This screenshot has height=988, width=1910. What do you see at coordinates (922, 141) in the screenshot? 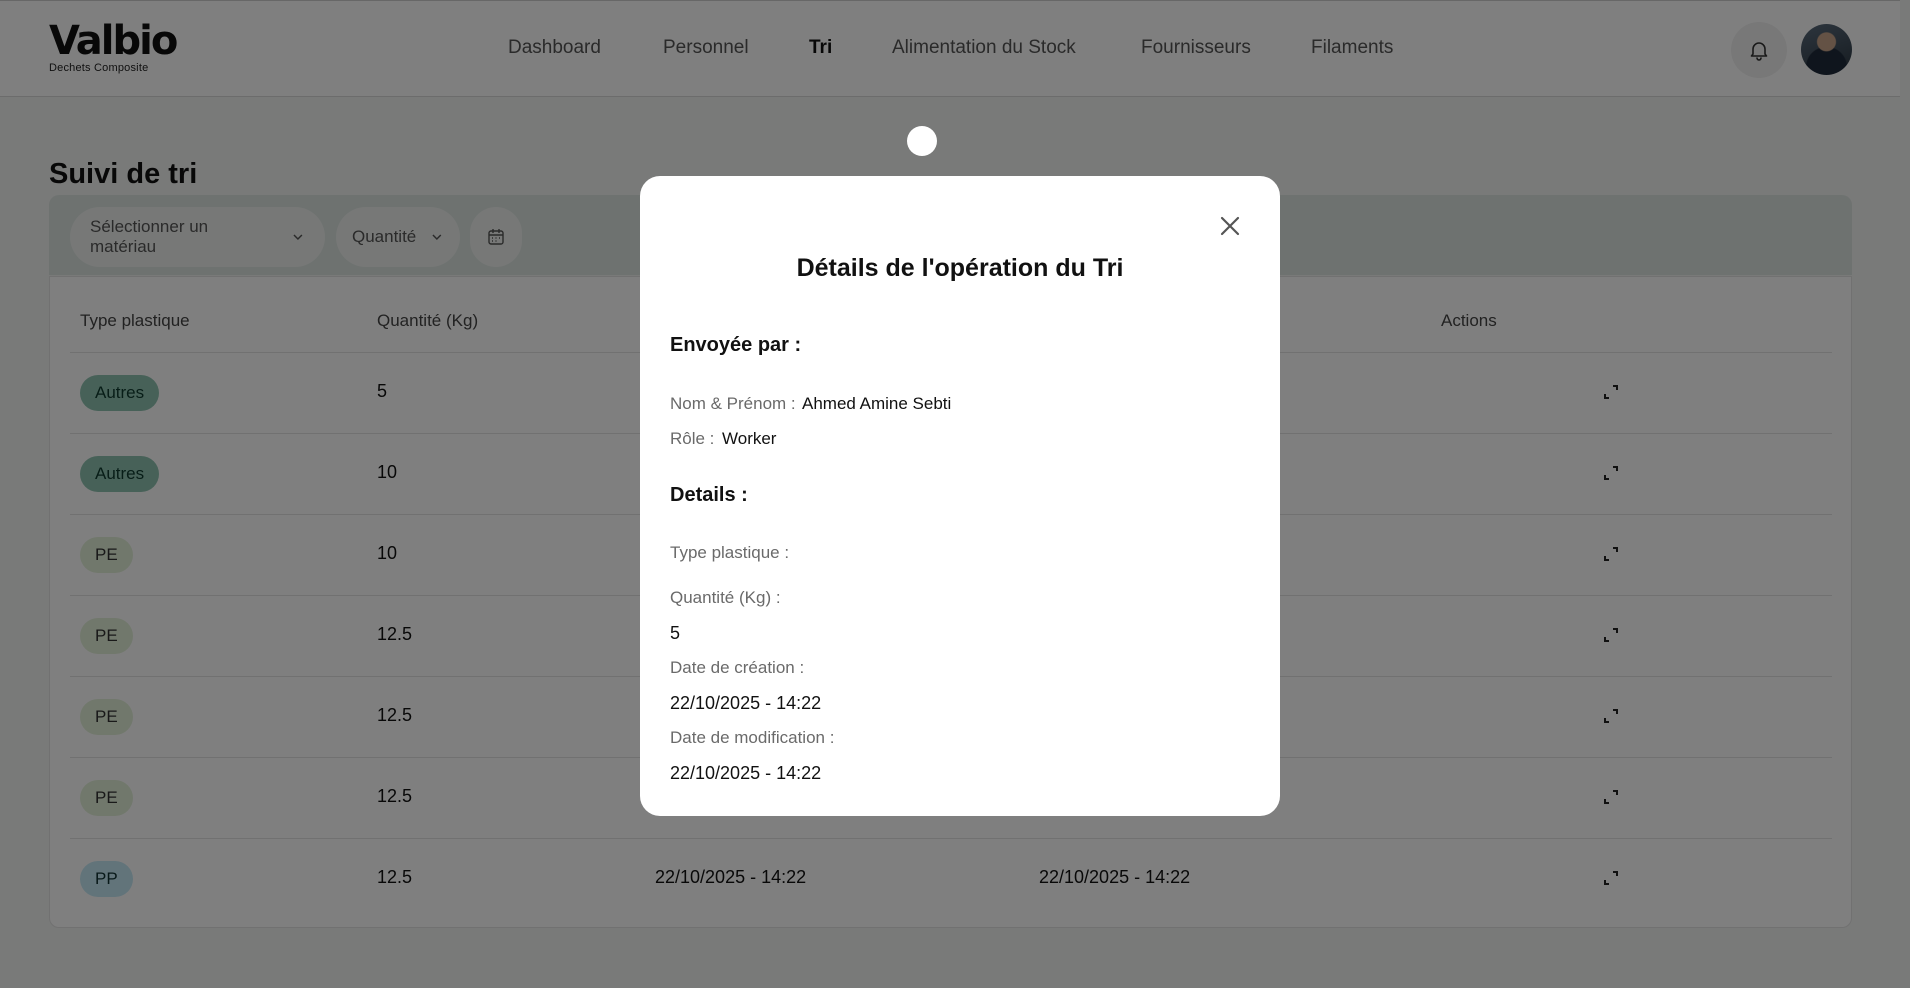
I see `loading-indicator` at bounding box center [922, 141].